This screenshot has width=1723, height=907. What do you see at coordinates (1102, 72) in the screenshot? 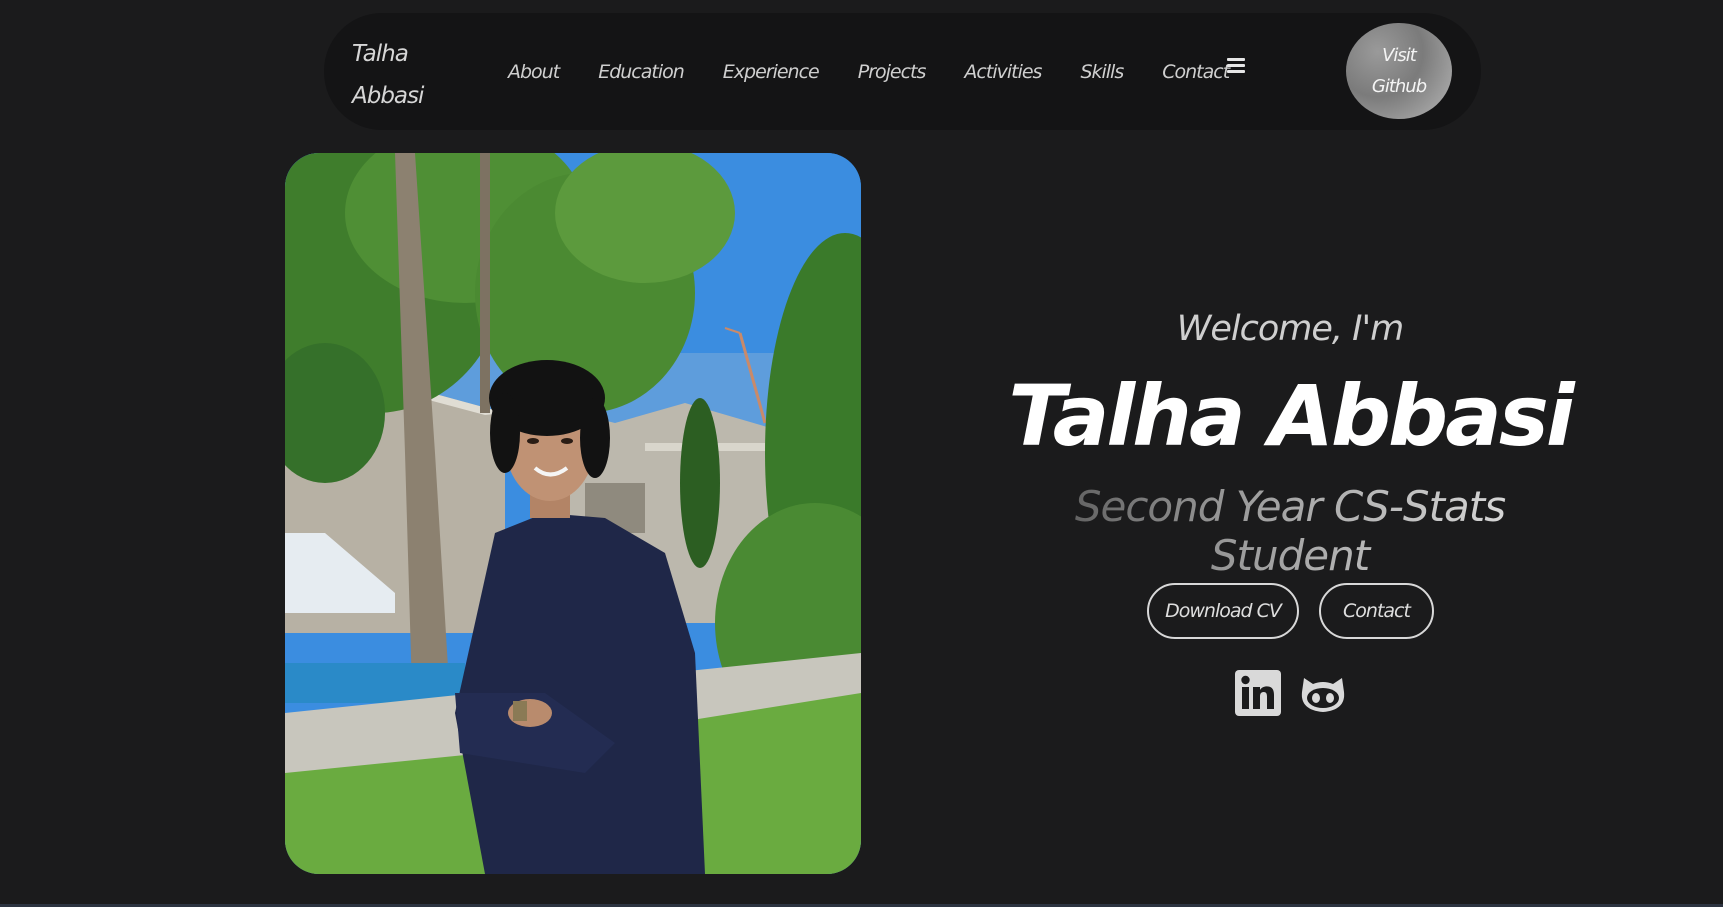
I see `nav-item-skills: Skills` at bounding box center [1102, 72].